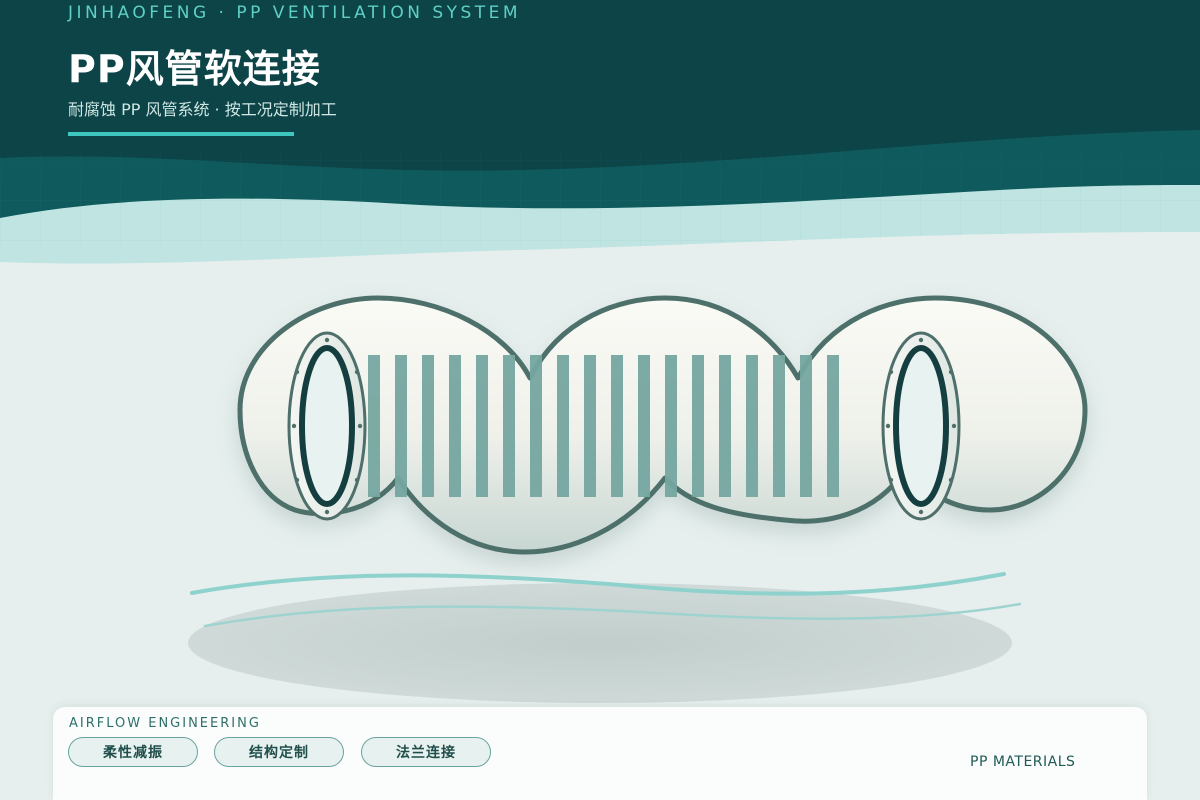  Describe the element at coordinates (202, 109) in the screenshot. I see `page-subtitle: 耐腐蚀 PP 风管系统 · 按工况定制加工` at that location.